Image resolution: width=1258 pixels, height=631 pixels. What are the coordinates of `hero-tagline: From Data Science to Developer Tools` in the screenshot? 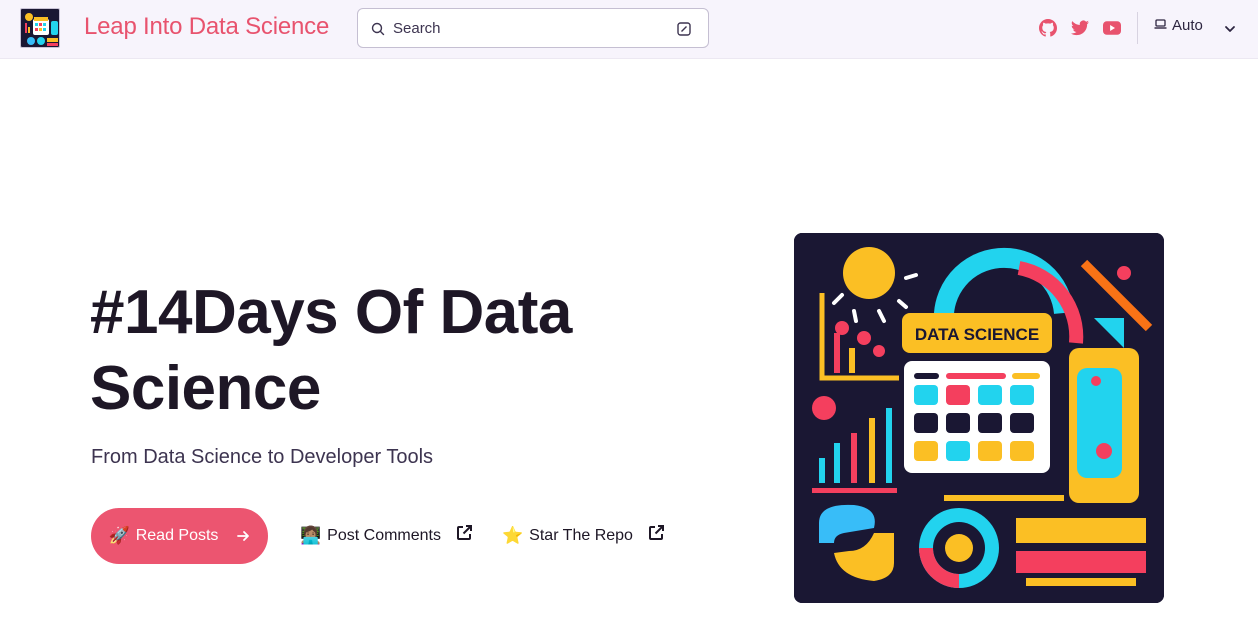 It's located at (262, 457).